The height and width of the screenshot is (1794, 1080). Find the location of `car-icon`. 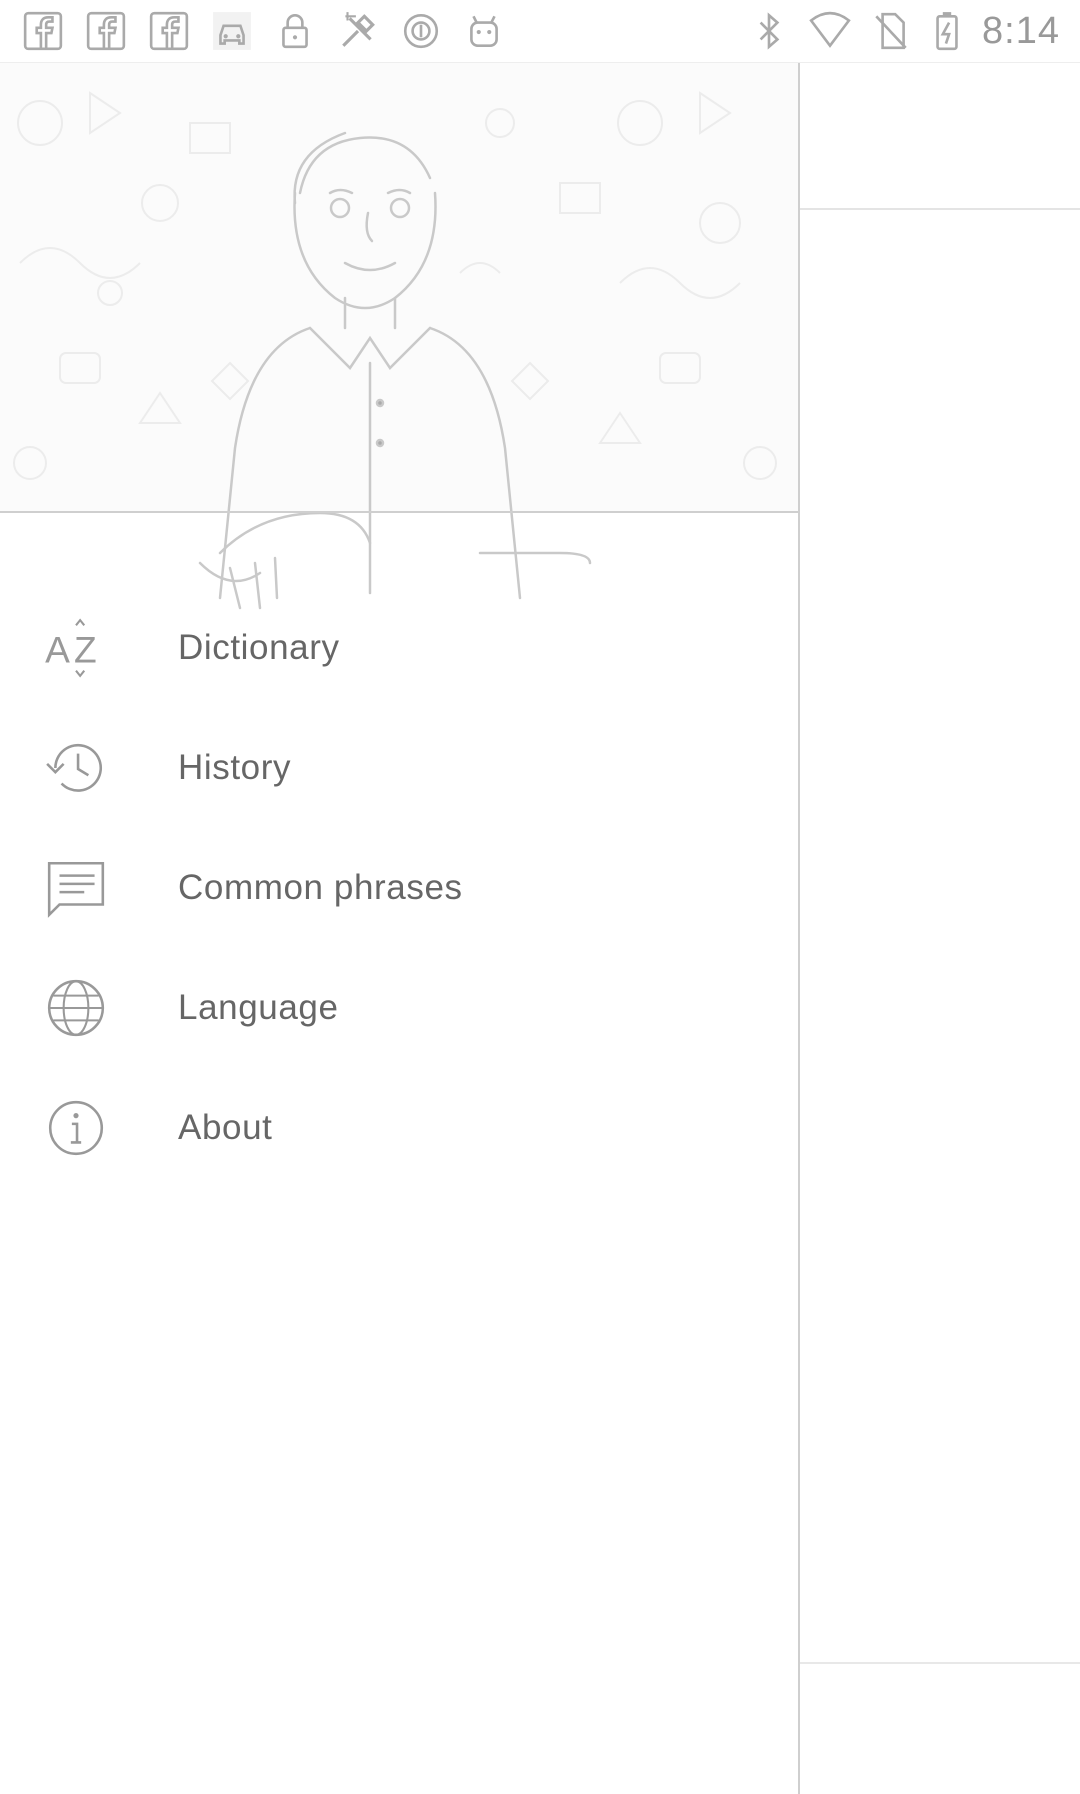

car-icon is located at coordinates (232, 31).